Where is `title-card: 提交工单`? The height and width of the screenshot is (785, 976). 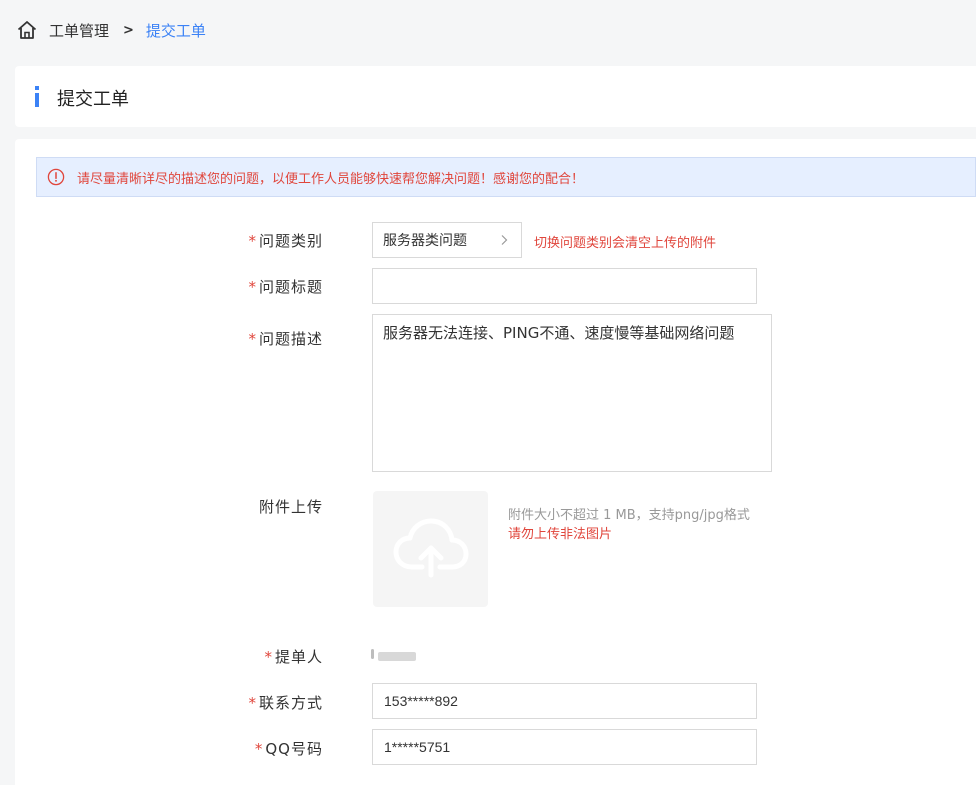 title-card: 提交工单 is located at coordinates (495, 96).